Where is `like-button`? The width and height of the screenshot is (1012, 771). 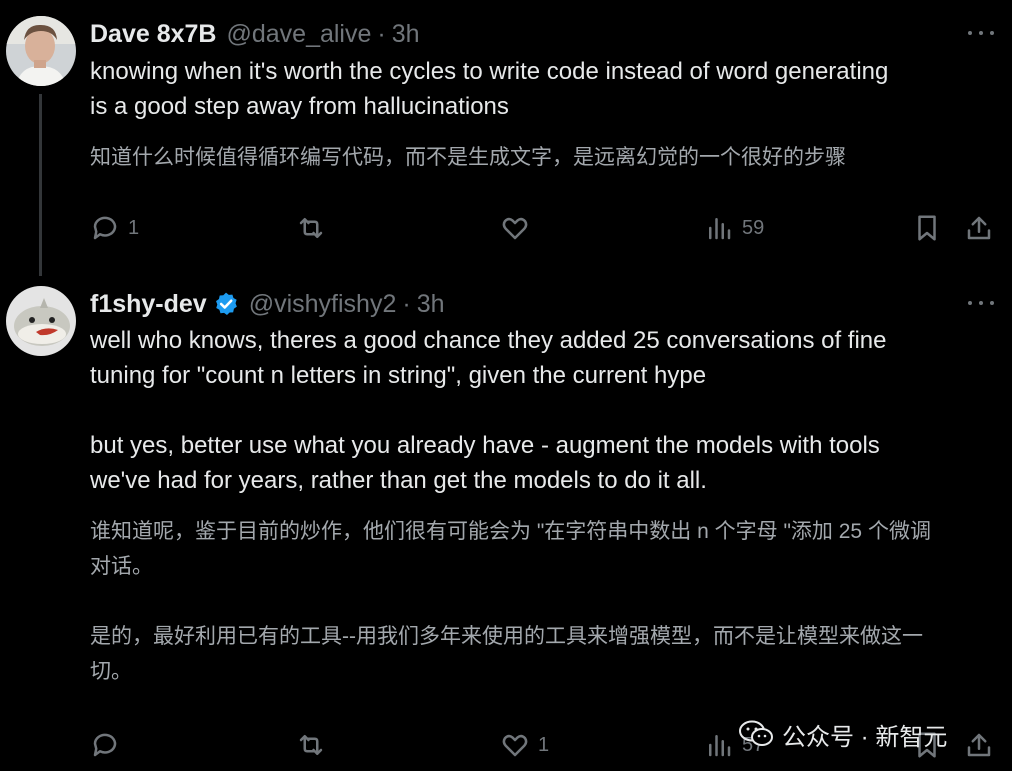
like-button is located at coordinates (519, 228).